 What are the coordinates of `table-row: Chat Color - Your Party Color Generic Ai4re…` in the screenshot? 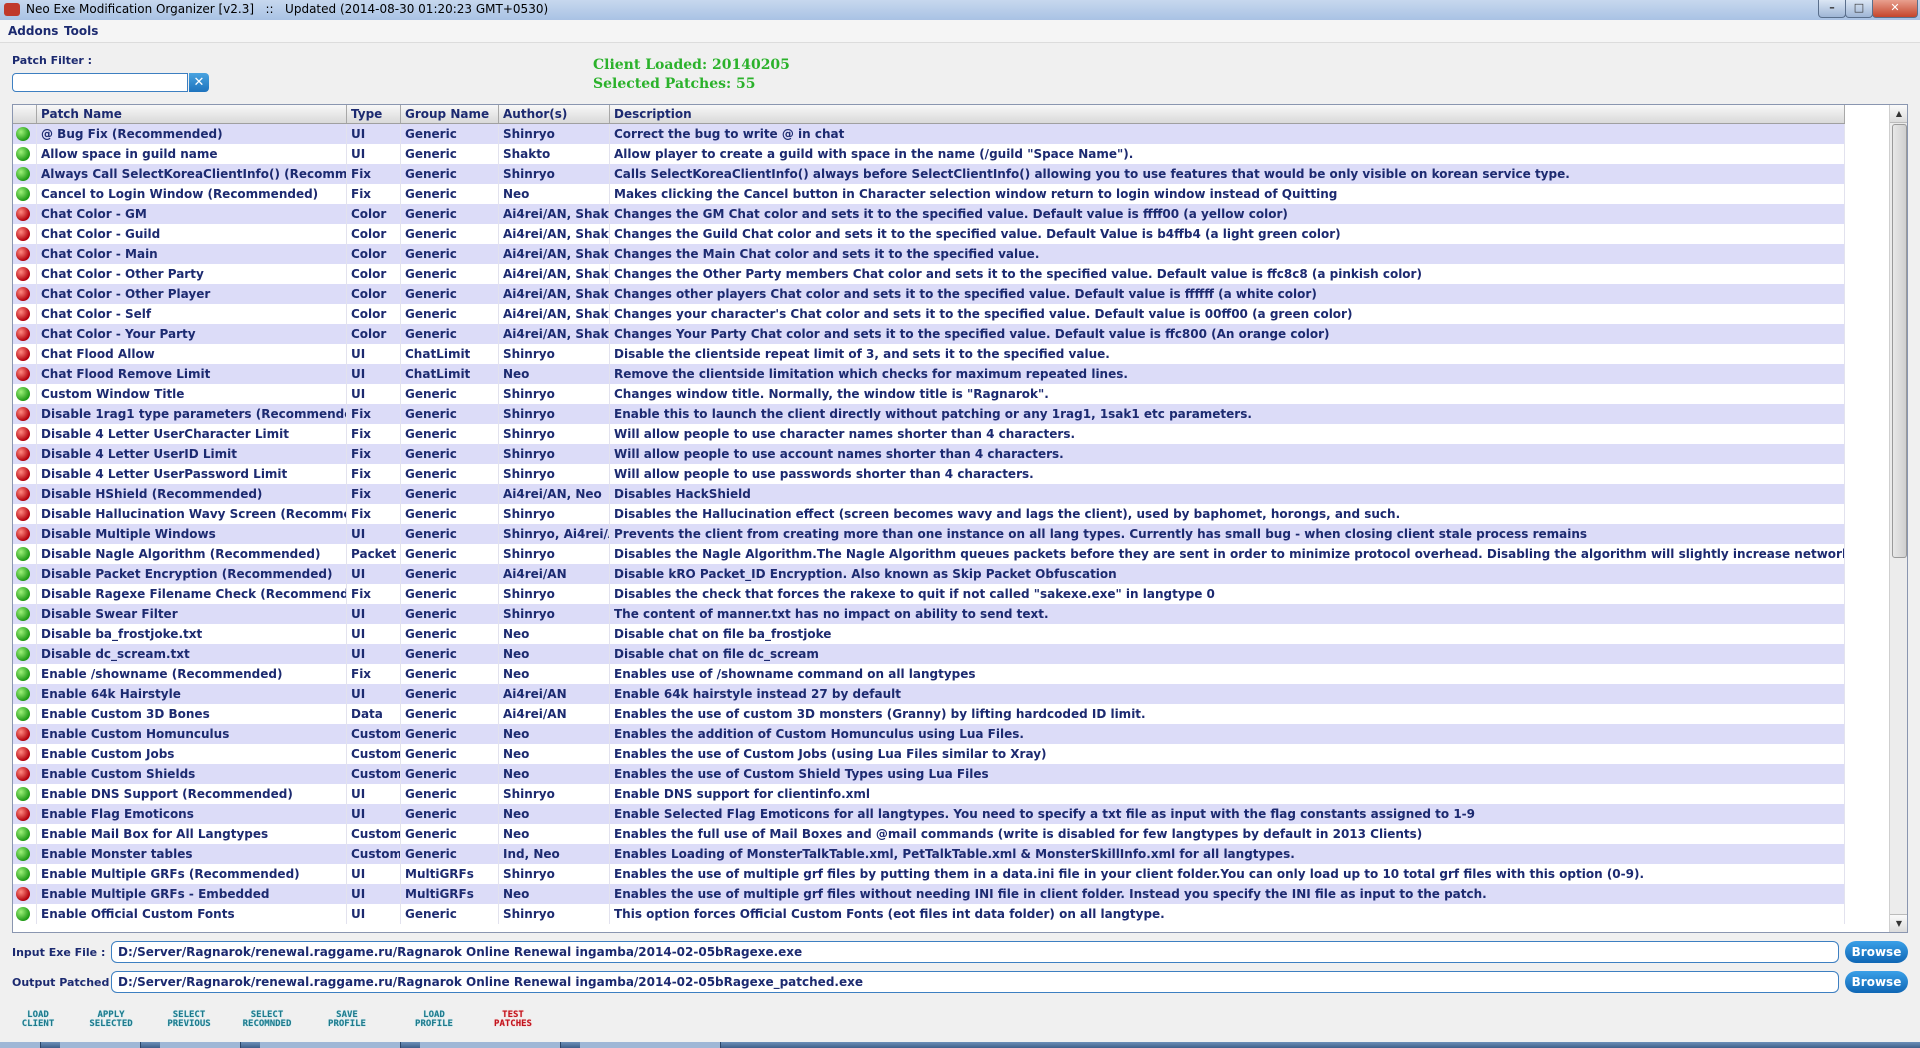 It's located at (929, 334).